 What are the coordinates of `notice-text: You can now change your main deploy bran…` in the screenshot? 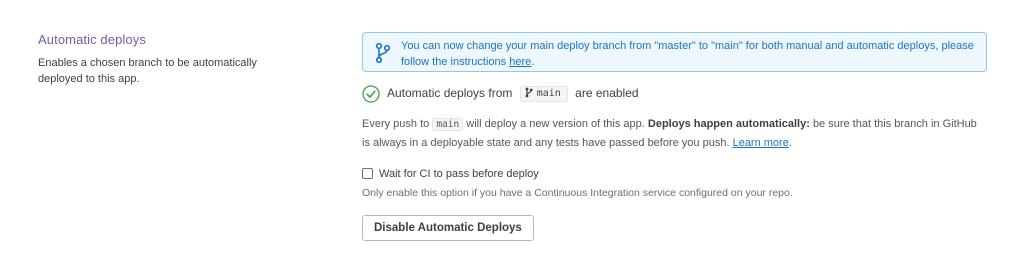 It's located at (688, 54).